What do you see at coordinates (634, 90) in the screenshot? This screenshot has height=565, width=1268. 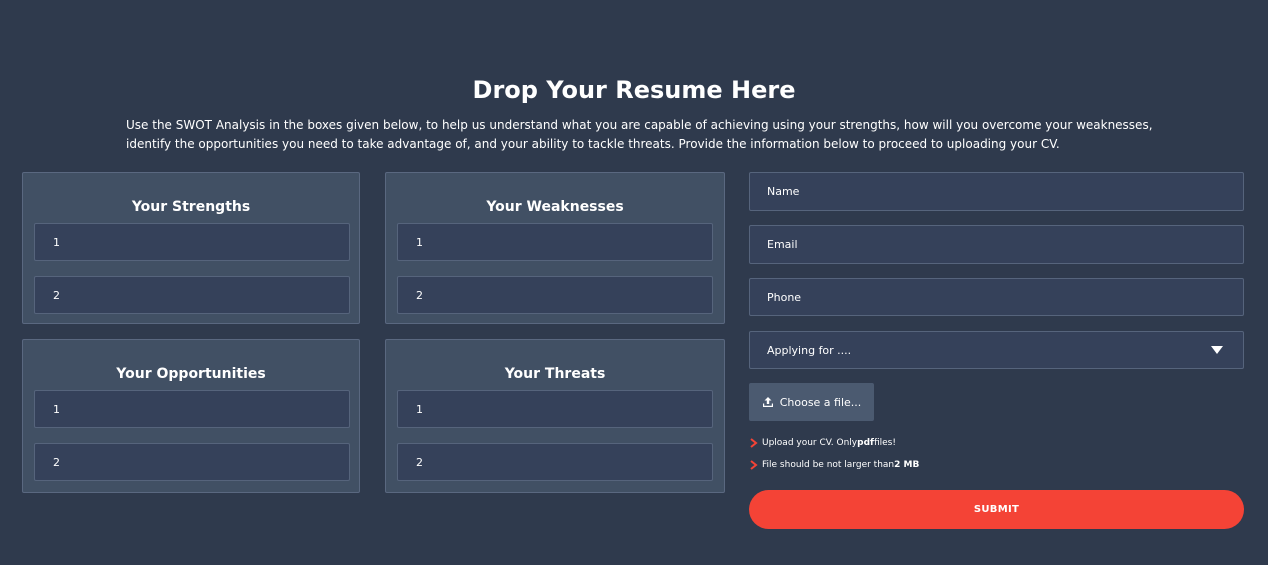 I see `page-title: Drop Your Resume Here` at bounding box center [634, 90].